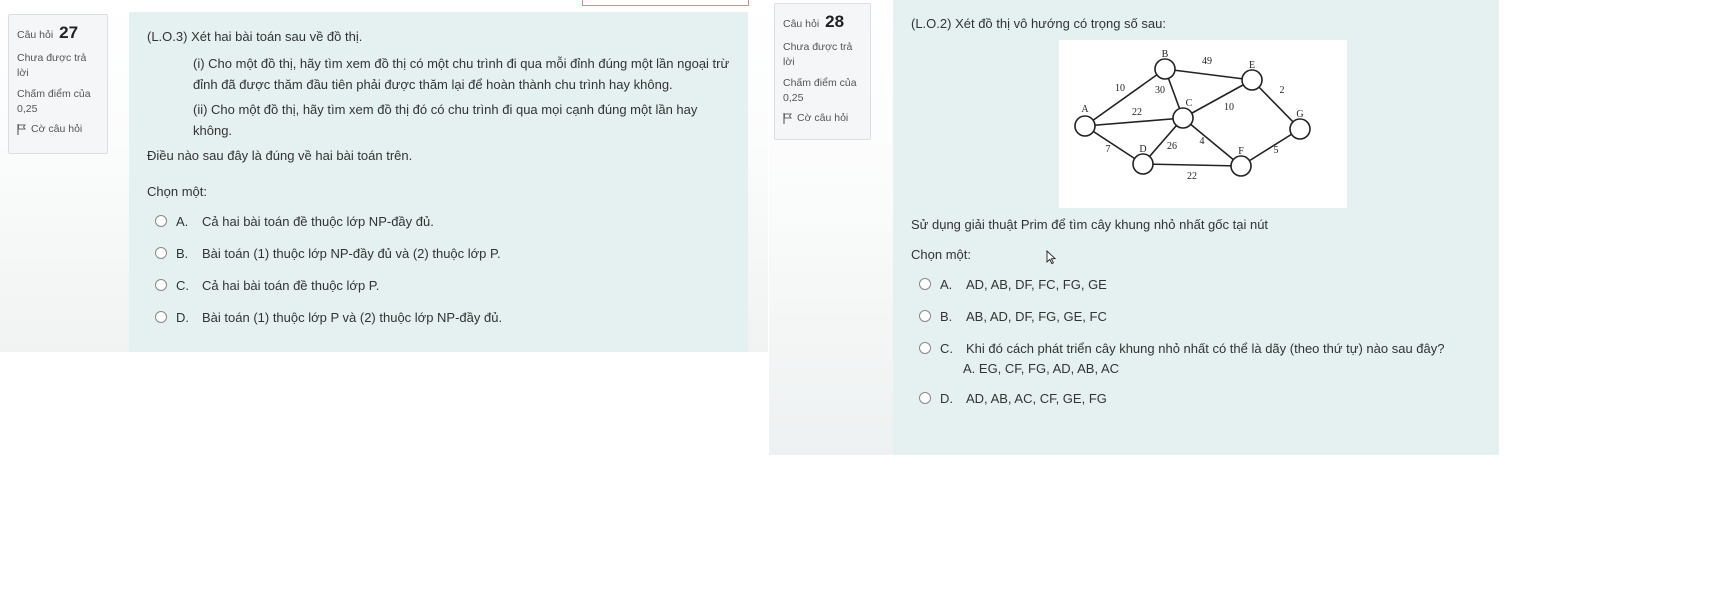 This screenshot has width=1718, height=611. I want to click on edge-weight-FG: 5, so click(1276, 150).